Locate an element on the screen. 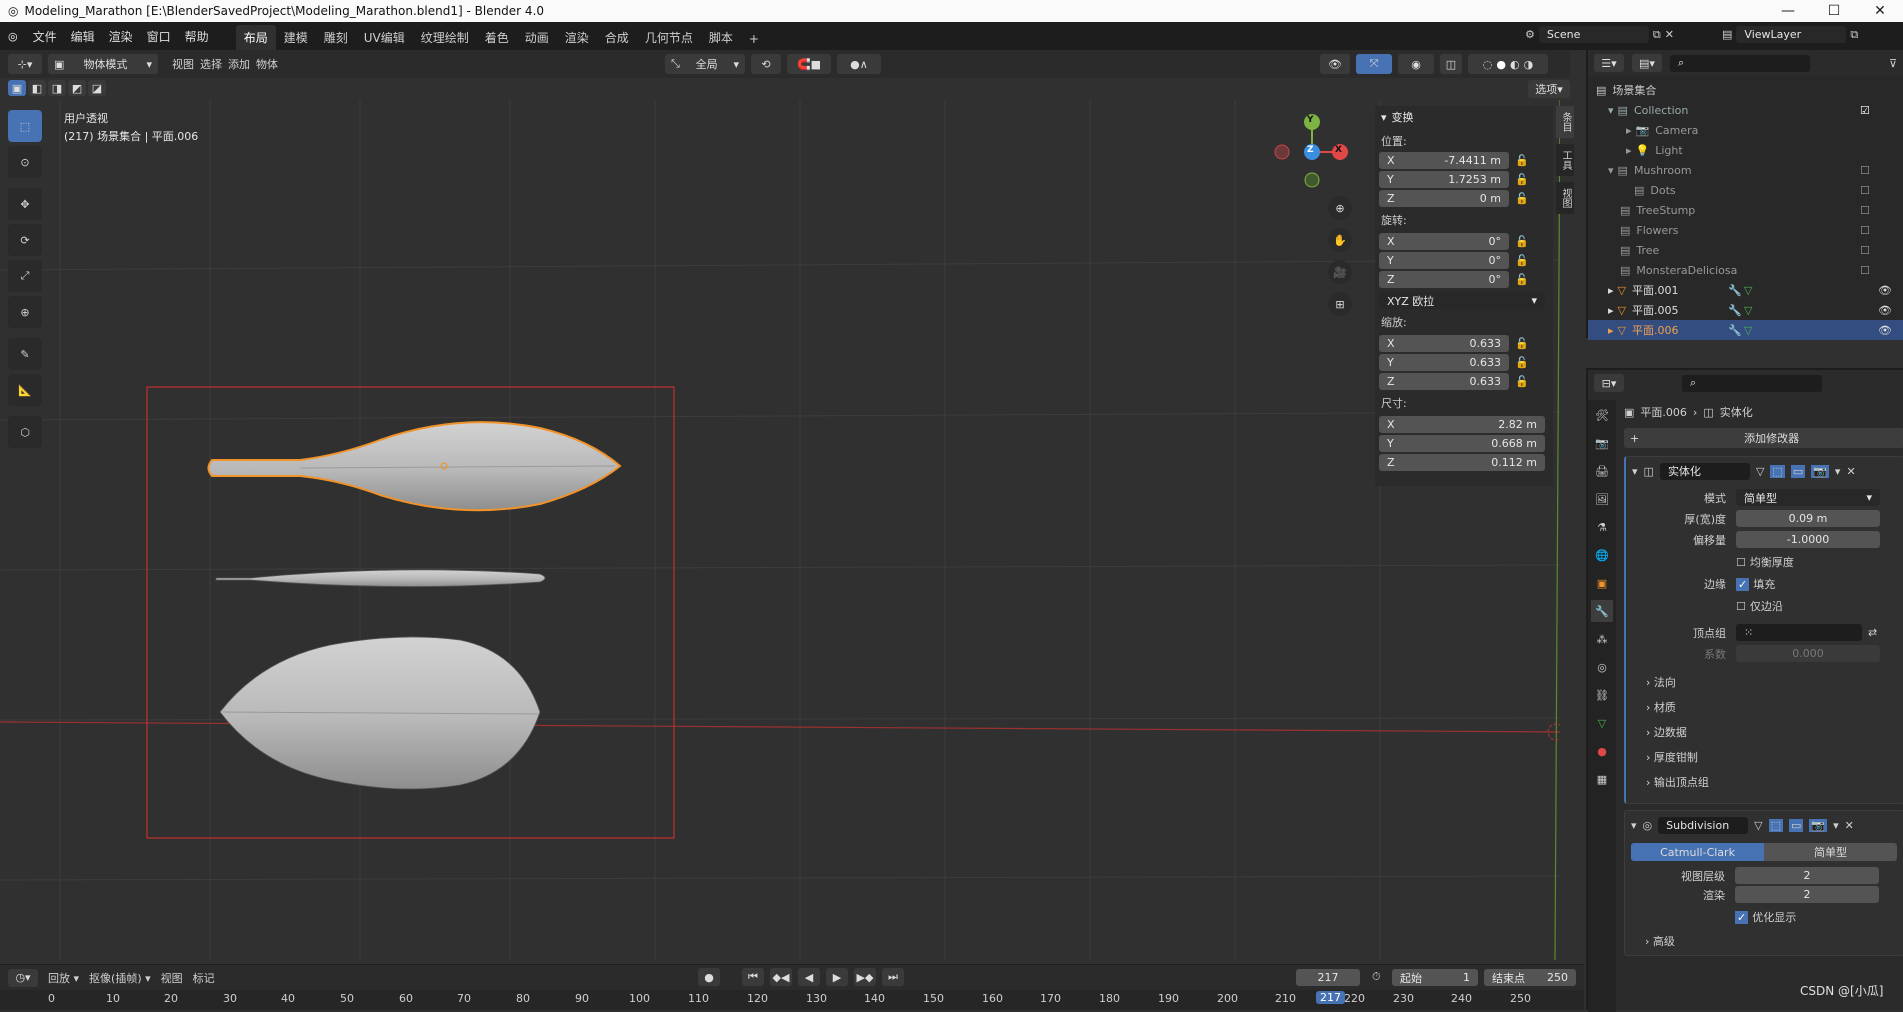  select-extend-icon: ◧ is located at coordinates (37, 88).